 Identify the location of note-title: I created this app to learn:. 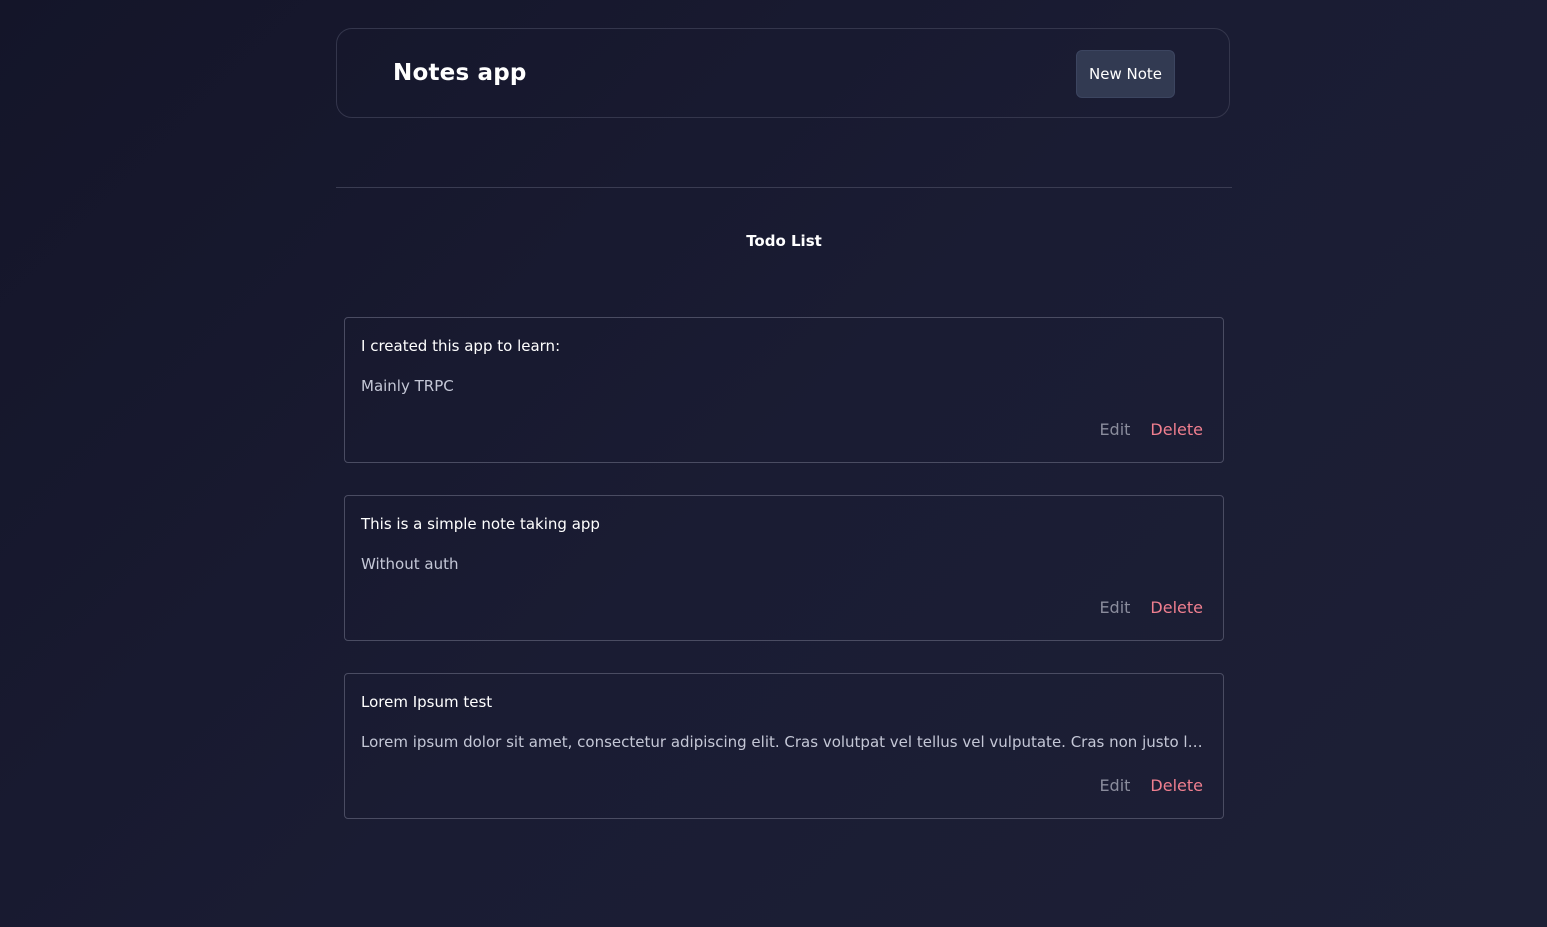
(461, 346).